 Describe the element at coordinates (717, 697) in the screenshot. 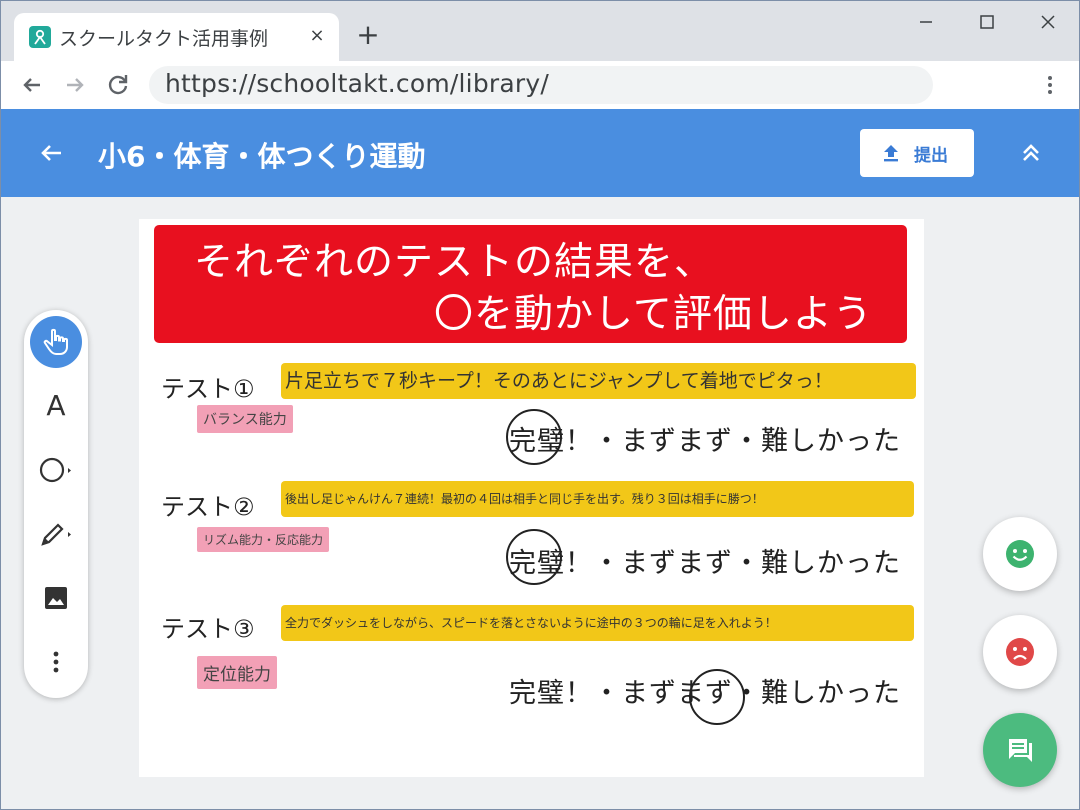

I see `test-3-selection-circle` at that location.